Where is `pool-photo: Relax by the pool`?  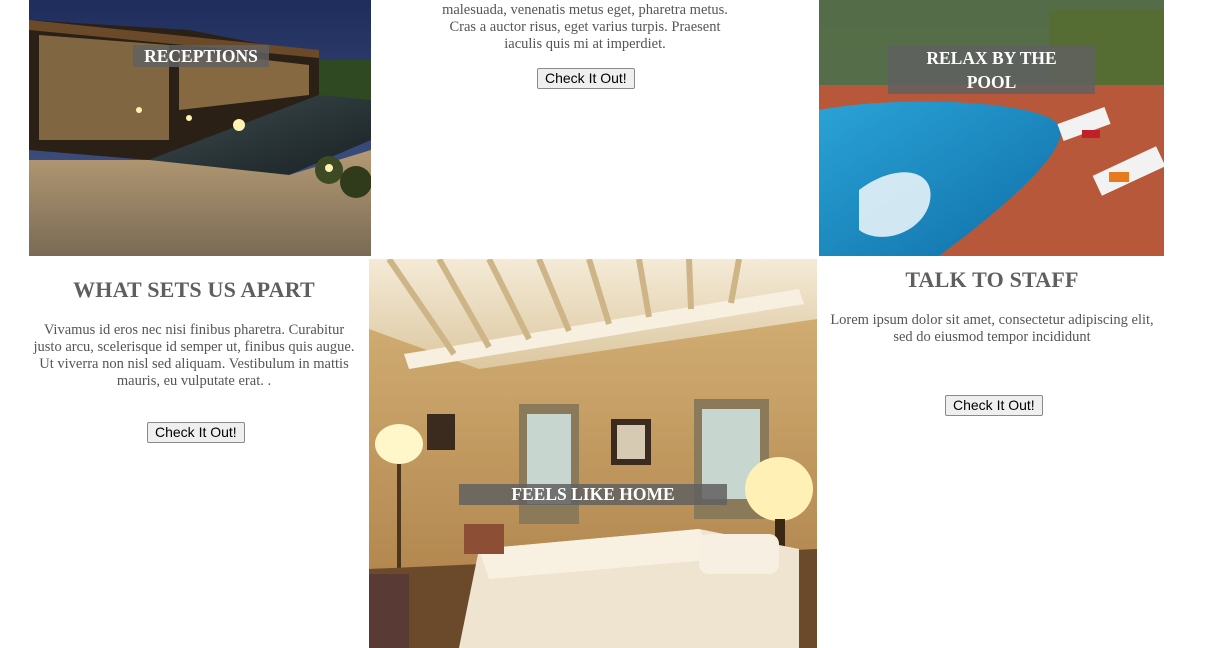
pool-photo: Relax by the pool is located at coordinates (991, 128).